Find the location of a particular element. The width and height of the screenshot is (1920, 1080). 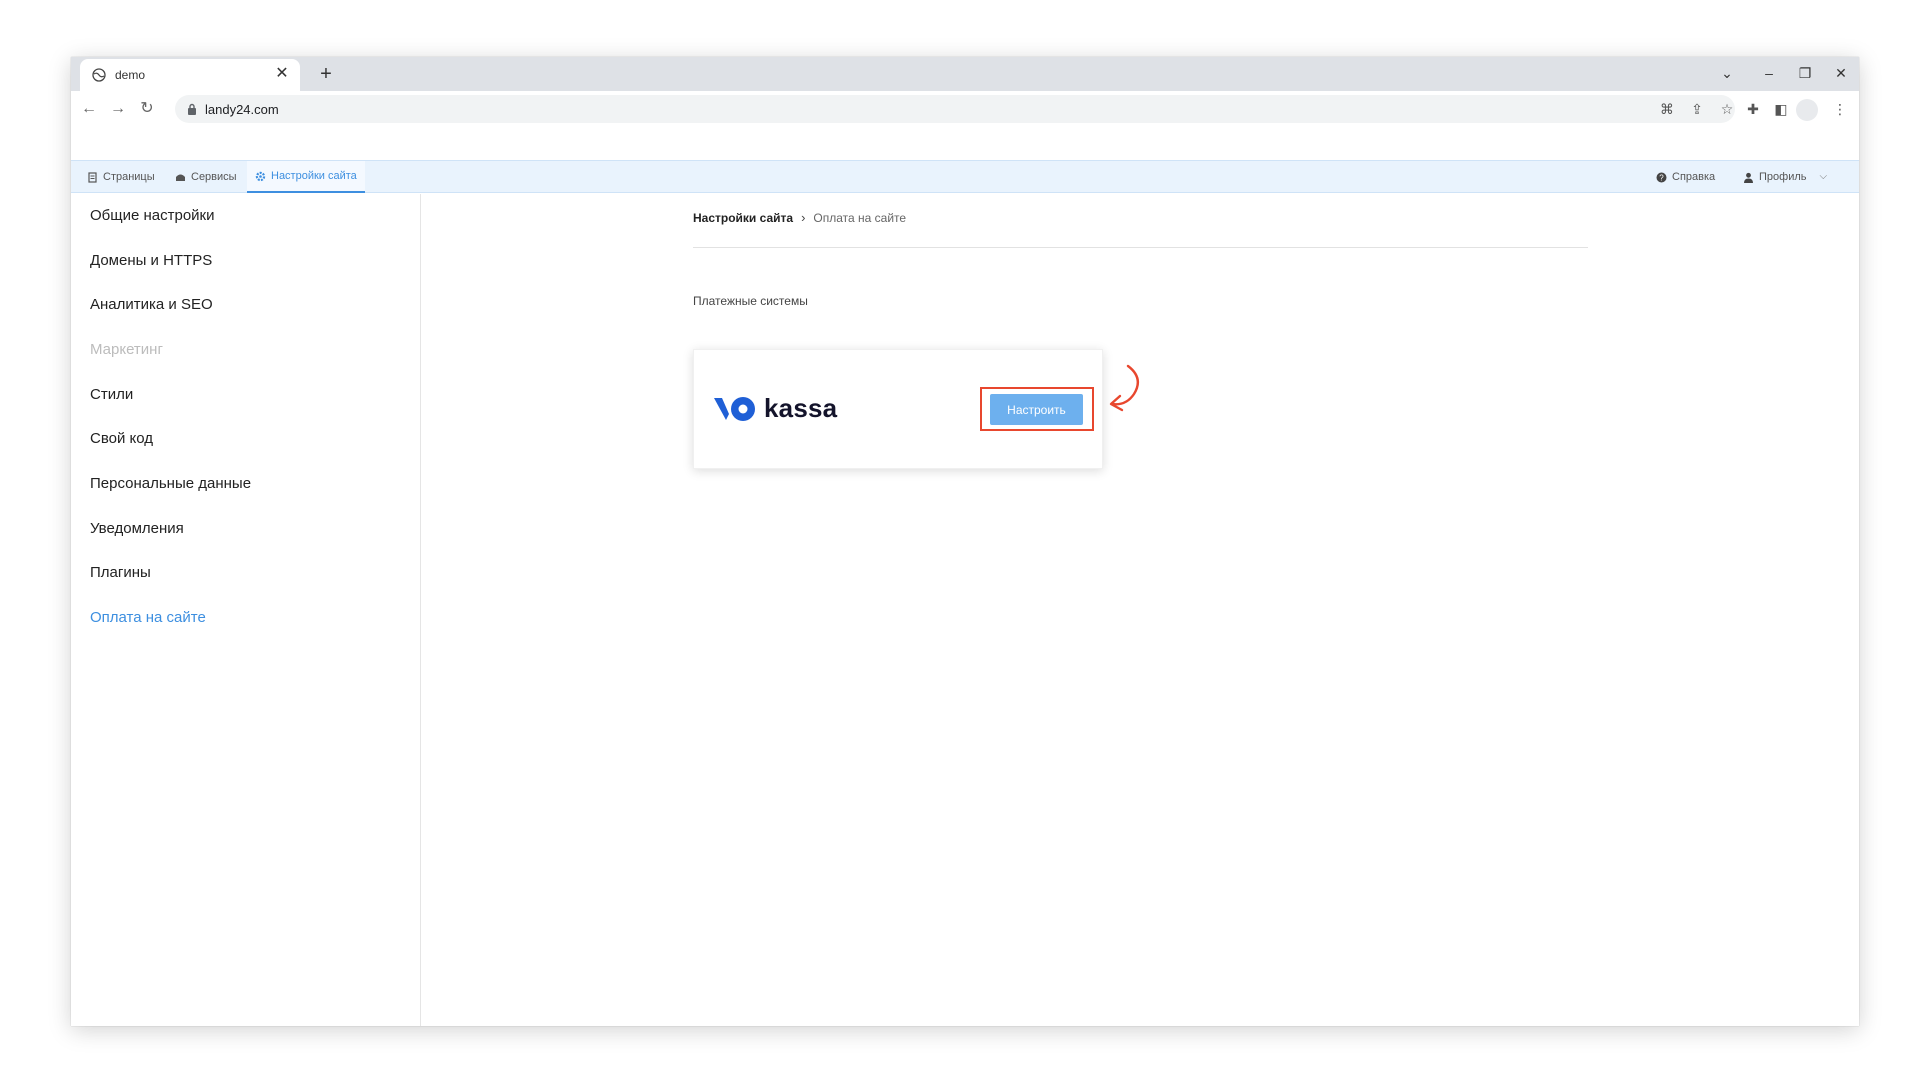

nav-services-label: Сервисы is located at coordinates (214, 177).